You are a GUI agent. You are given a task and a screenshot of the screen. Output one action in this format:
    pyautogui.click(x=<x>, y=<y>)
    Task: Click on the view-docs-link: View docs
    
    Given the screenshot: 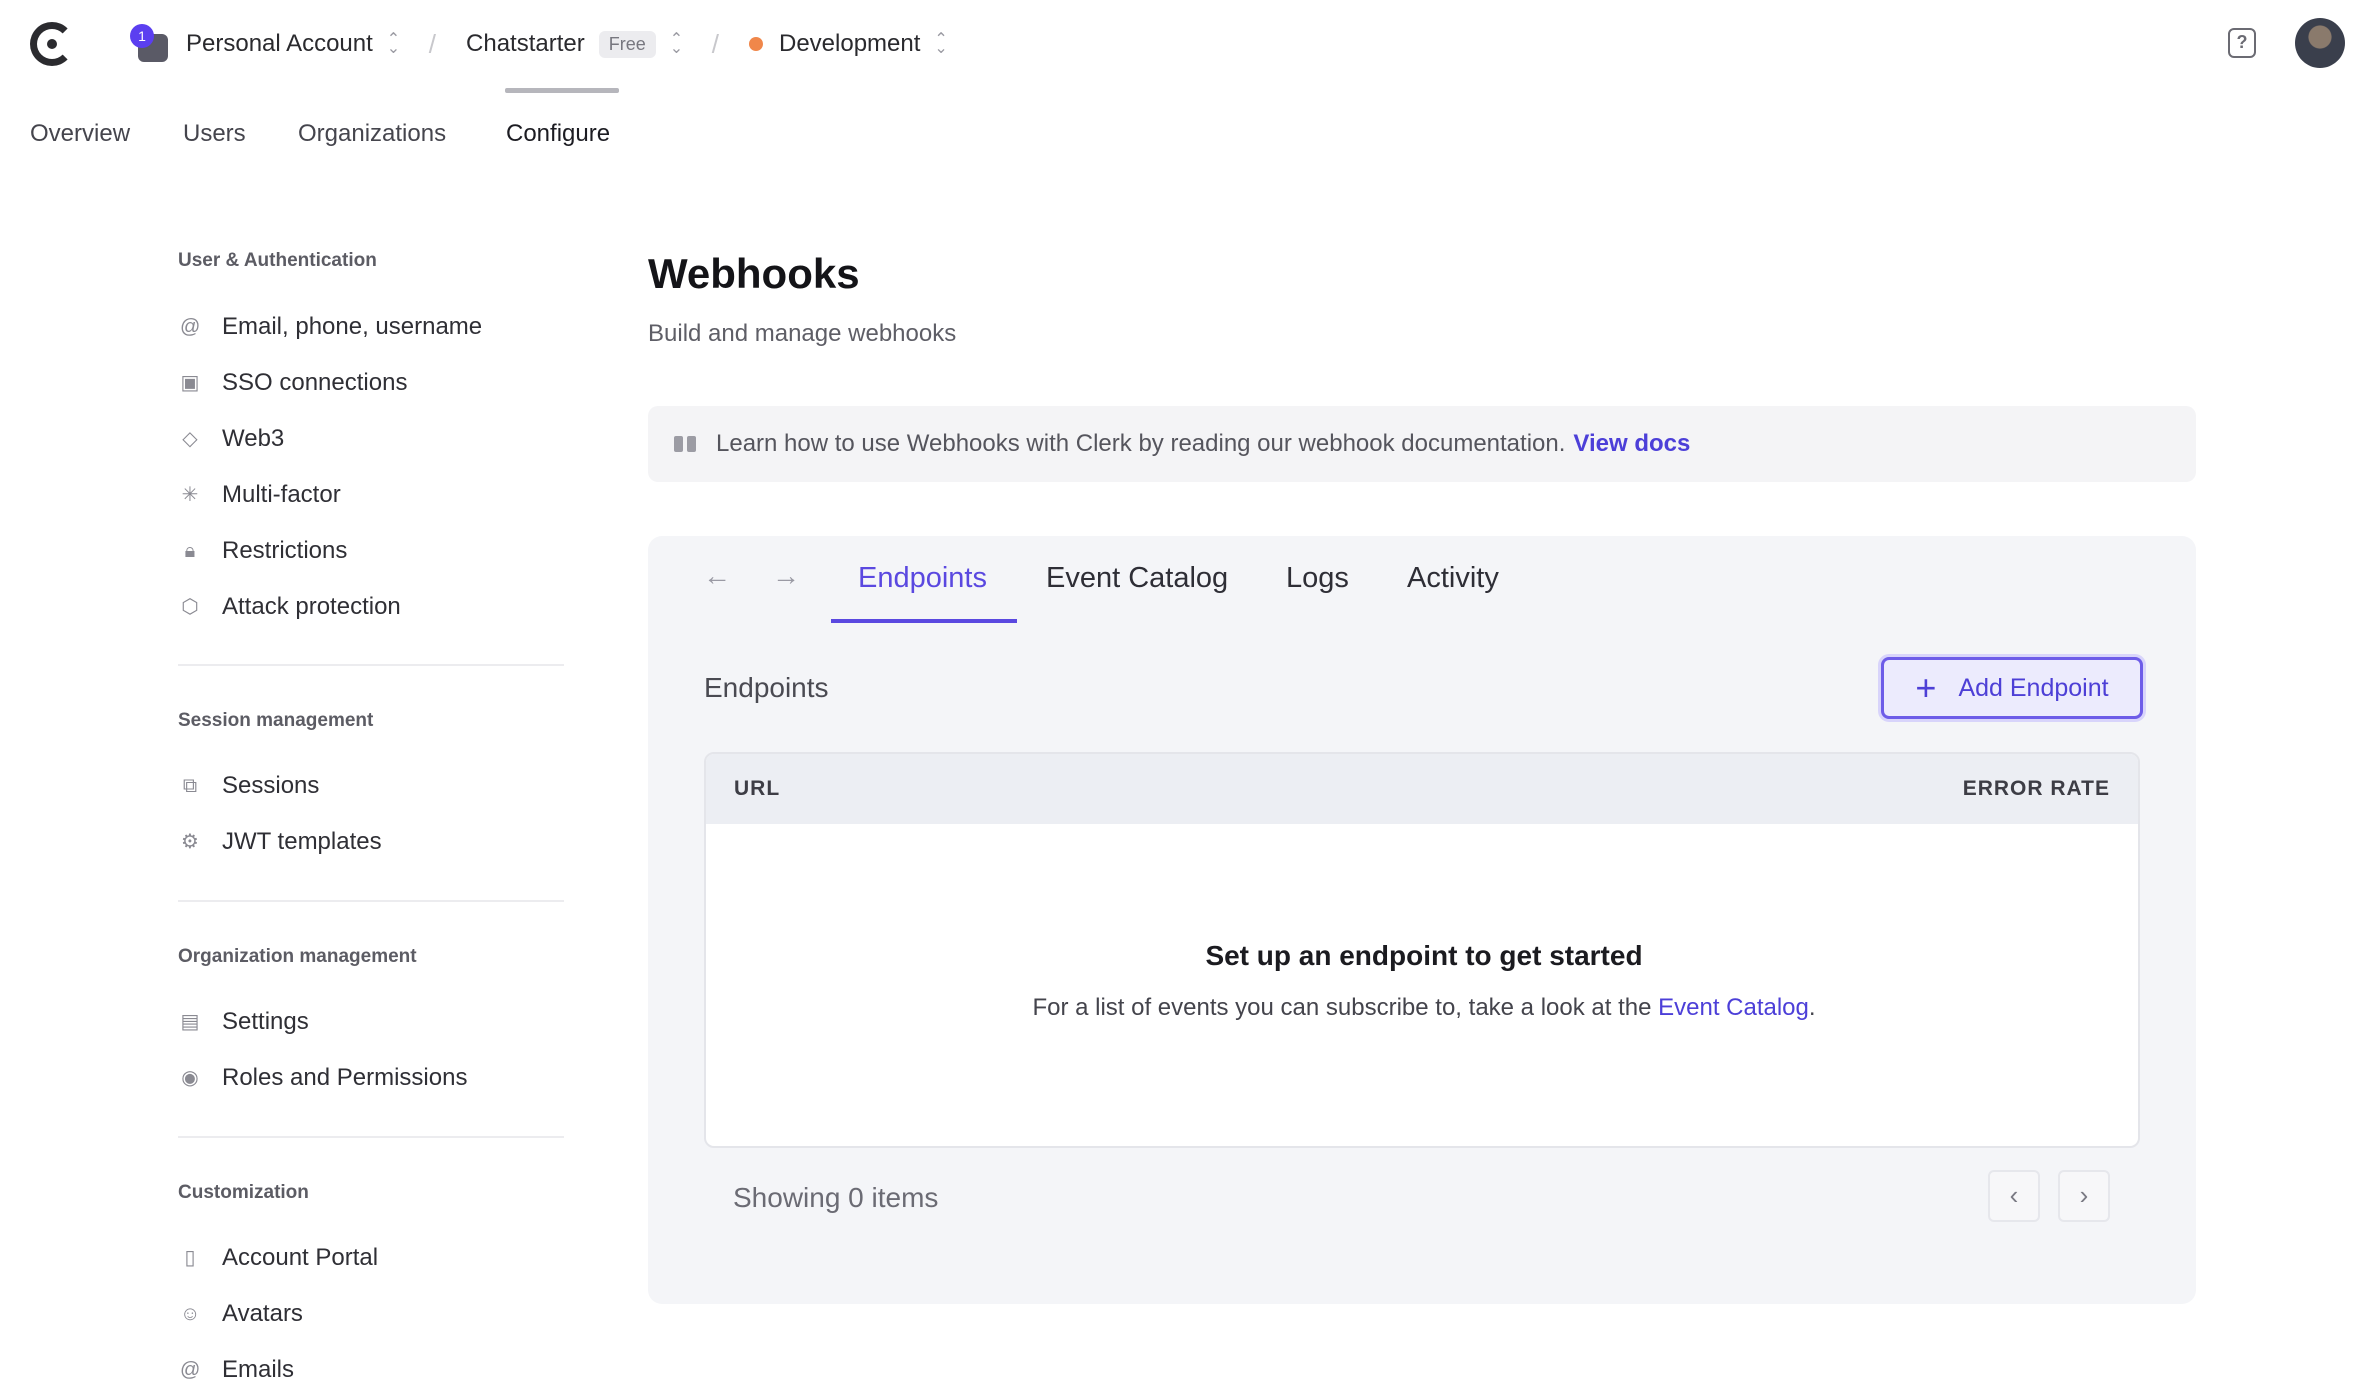 What is the action you would take?
    pyautogui.click(x=1631, y=444)
    